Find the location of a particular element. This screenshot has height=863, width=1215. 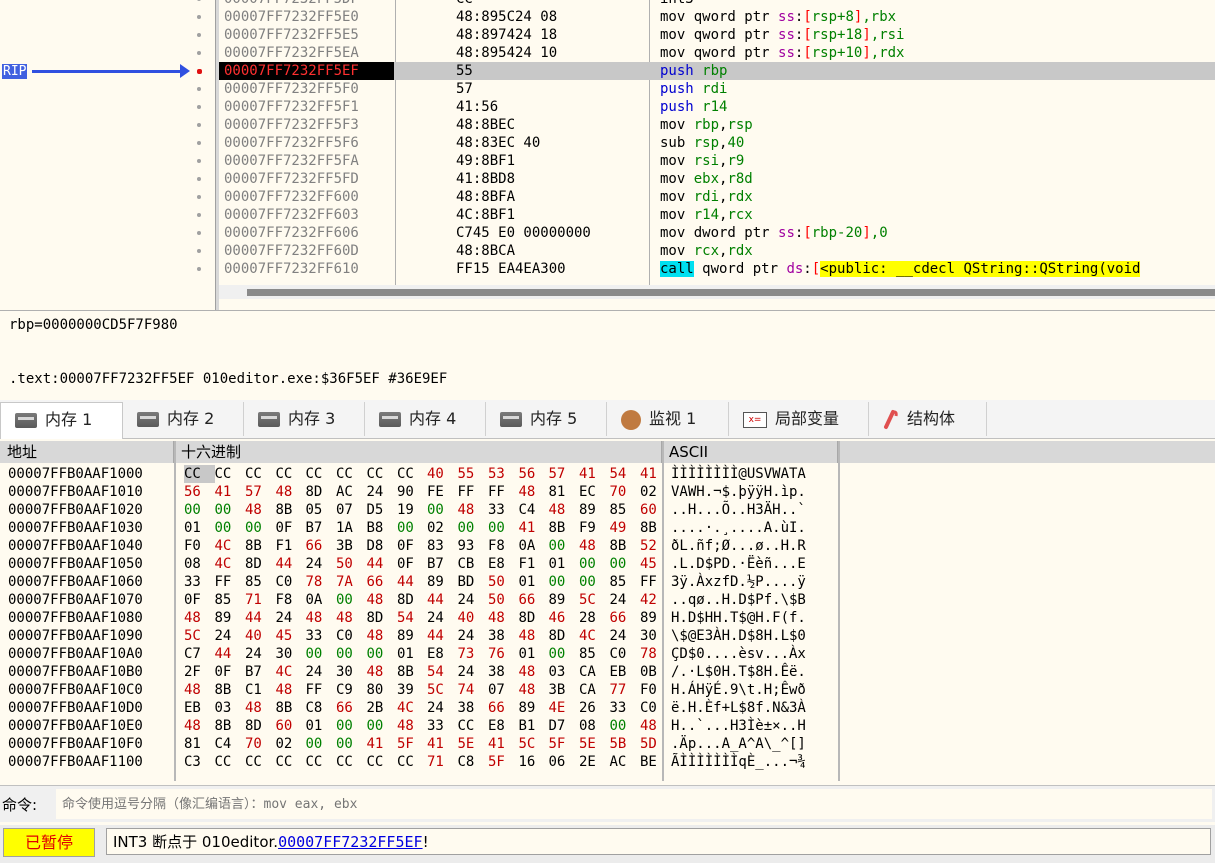

hex-byte: 30 is located at coordinates (655, 636).